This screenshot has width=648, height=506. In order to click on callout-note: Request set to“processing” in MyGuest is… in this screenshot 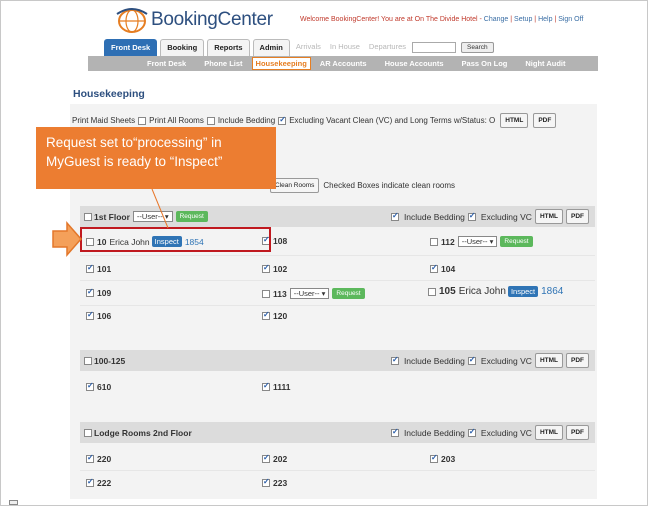, I will do `click(156, 158)`.